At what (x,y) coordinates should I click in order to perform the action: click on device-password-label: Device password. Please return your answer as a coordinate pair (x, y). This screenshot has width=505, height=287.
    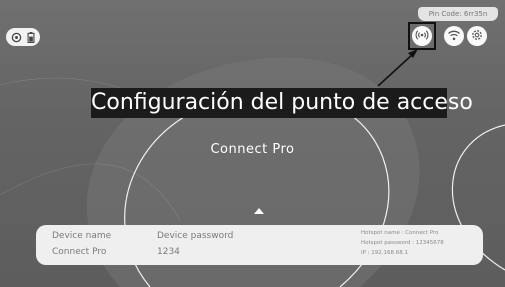
    Looking at the image, I should click on (195, 236).